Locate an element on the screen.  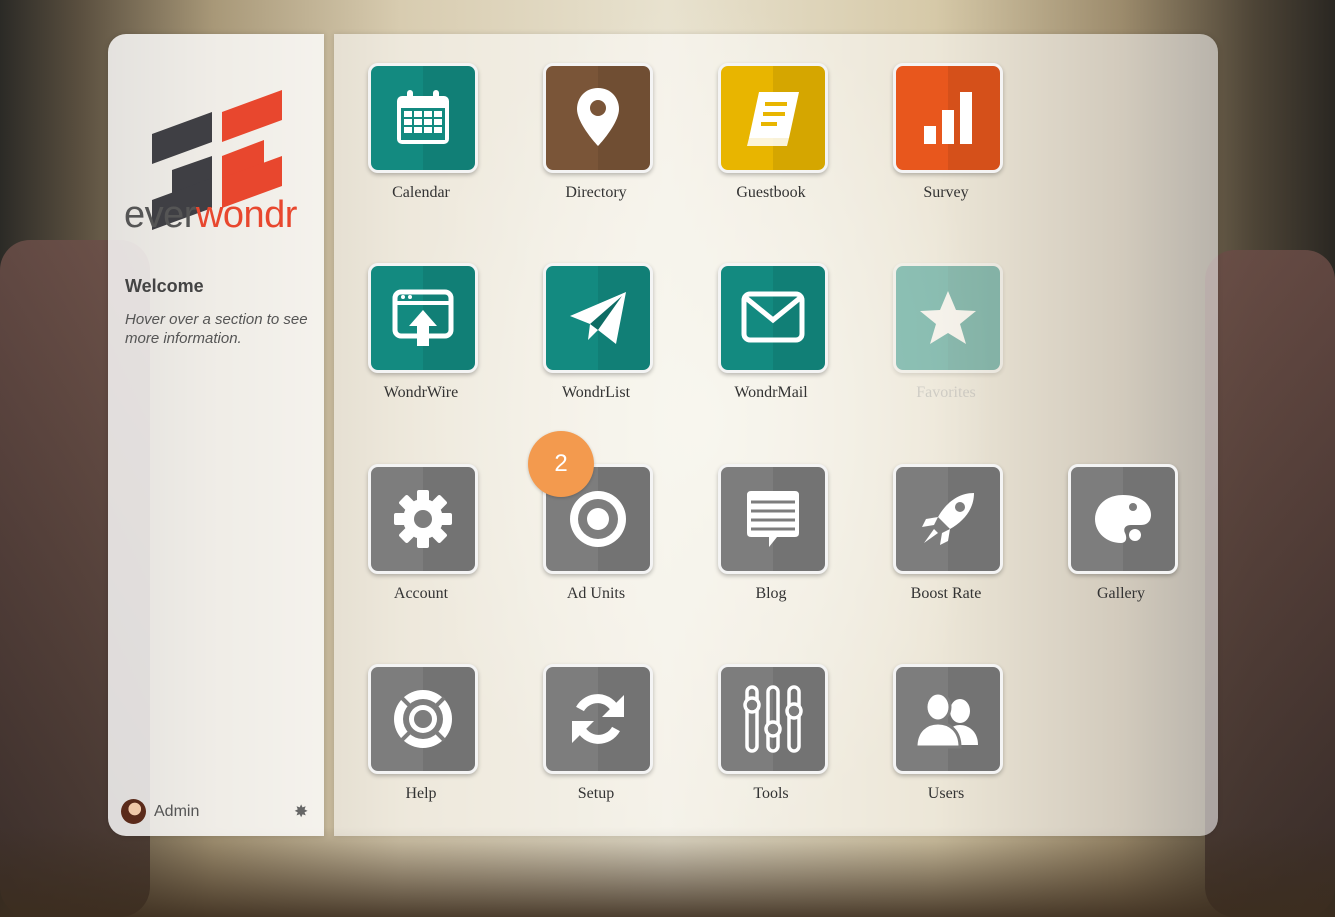
tile-label: Tools is located at coordinates (771, 793).